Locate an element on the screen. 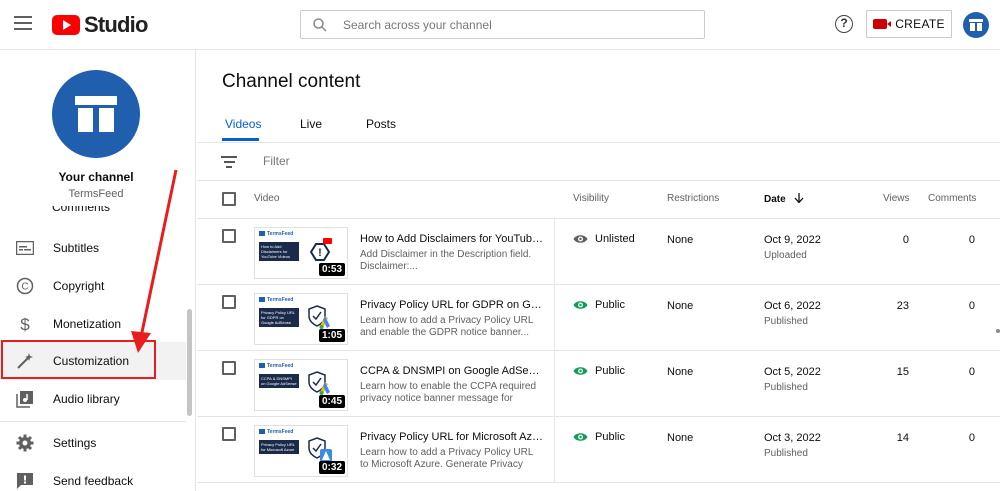  search-box is located at coordinates (502, 24).